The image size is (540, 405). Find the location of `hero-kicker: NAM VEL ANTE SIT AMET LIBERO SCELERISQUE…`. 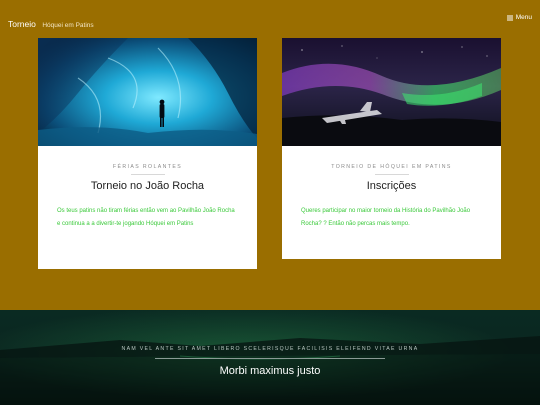

hero-kicker: NAM VEL ANTE SIT AMET LIBERO SCELERISQUE… is located at coordinates (270, 349).